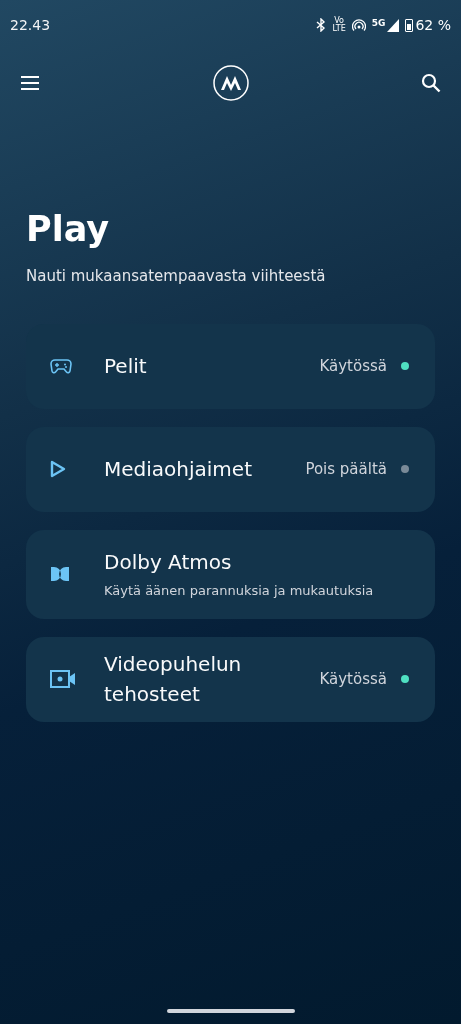 The width and height of the screenshot is (461, 1024). What do you see at coordinates (63, 679) in the screenshot?
I see `video-camera-icon` at bounding box center [63, 679].